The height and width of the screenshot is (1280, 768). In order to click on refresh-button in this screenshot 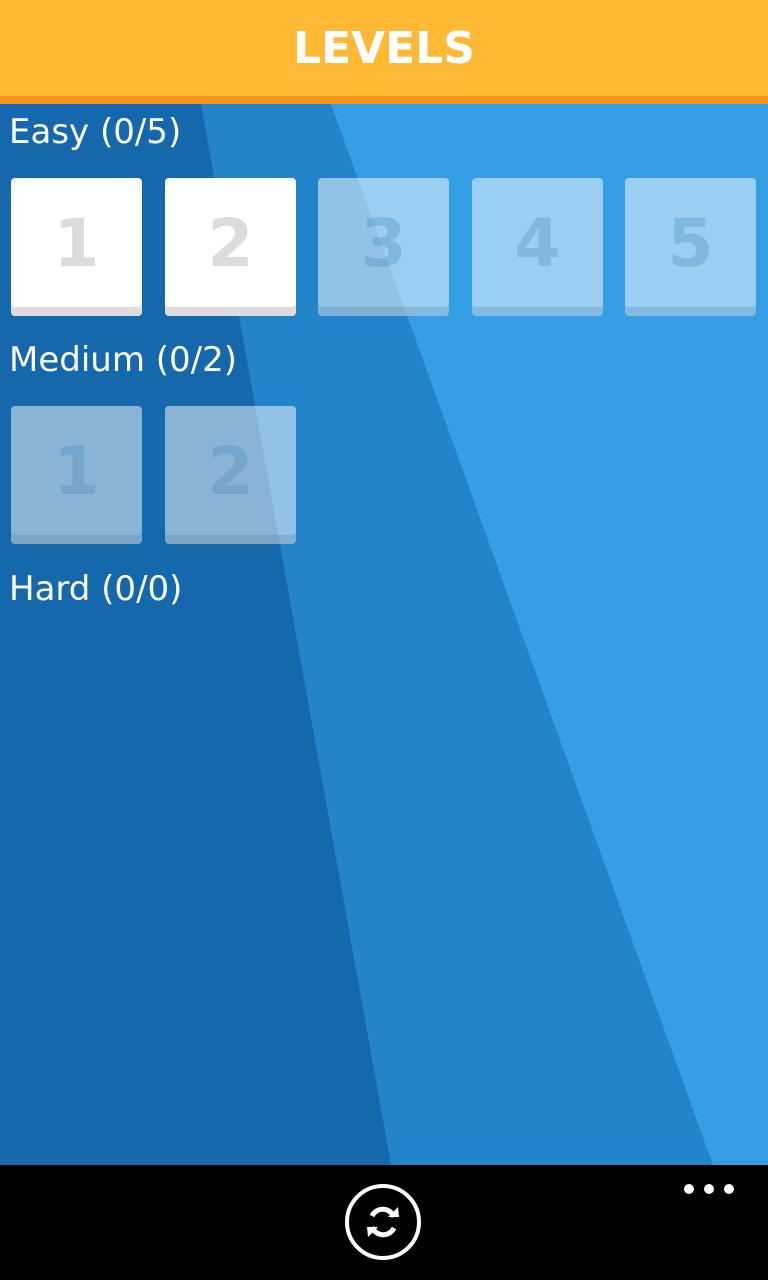, I will do `click(383, 1222)`.